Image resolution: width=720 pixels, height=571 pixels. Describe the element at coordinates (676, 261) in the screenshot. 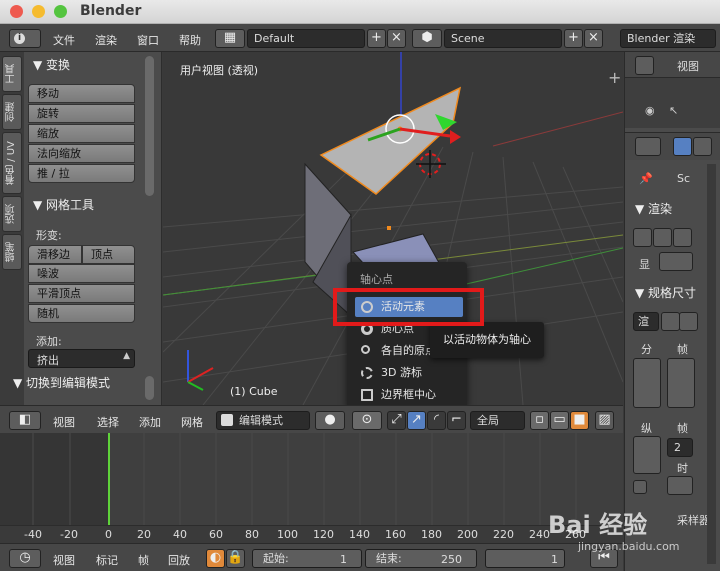

I see `display-select` at that location.